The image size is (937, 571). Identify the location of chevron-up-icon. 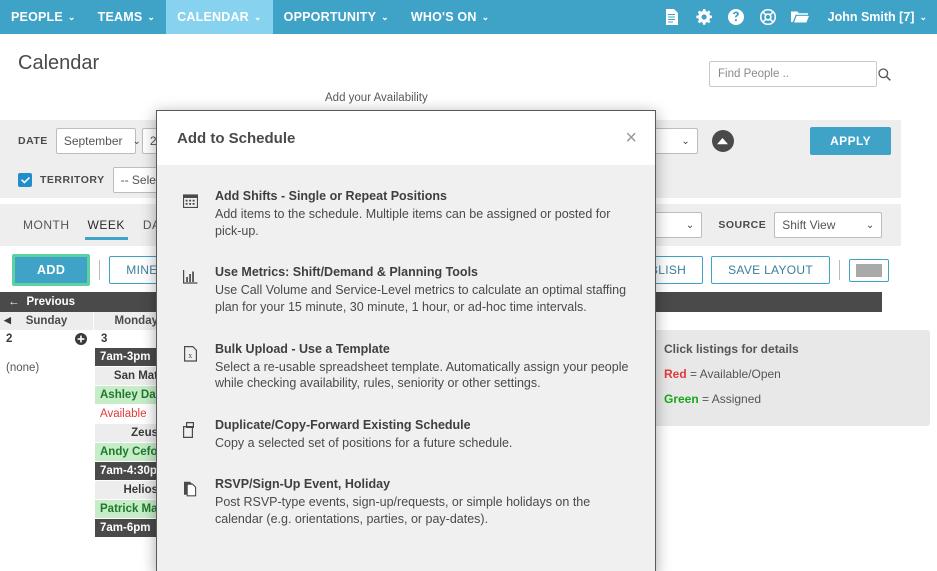
(723, 140).